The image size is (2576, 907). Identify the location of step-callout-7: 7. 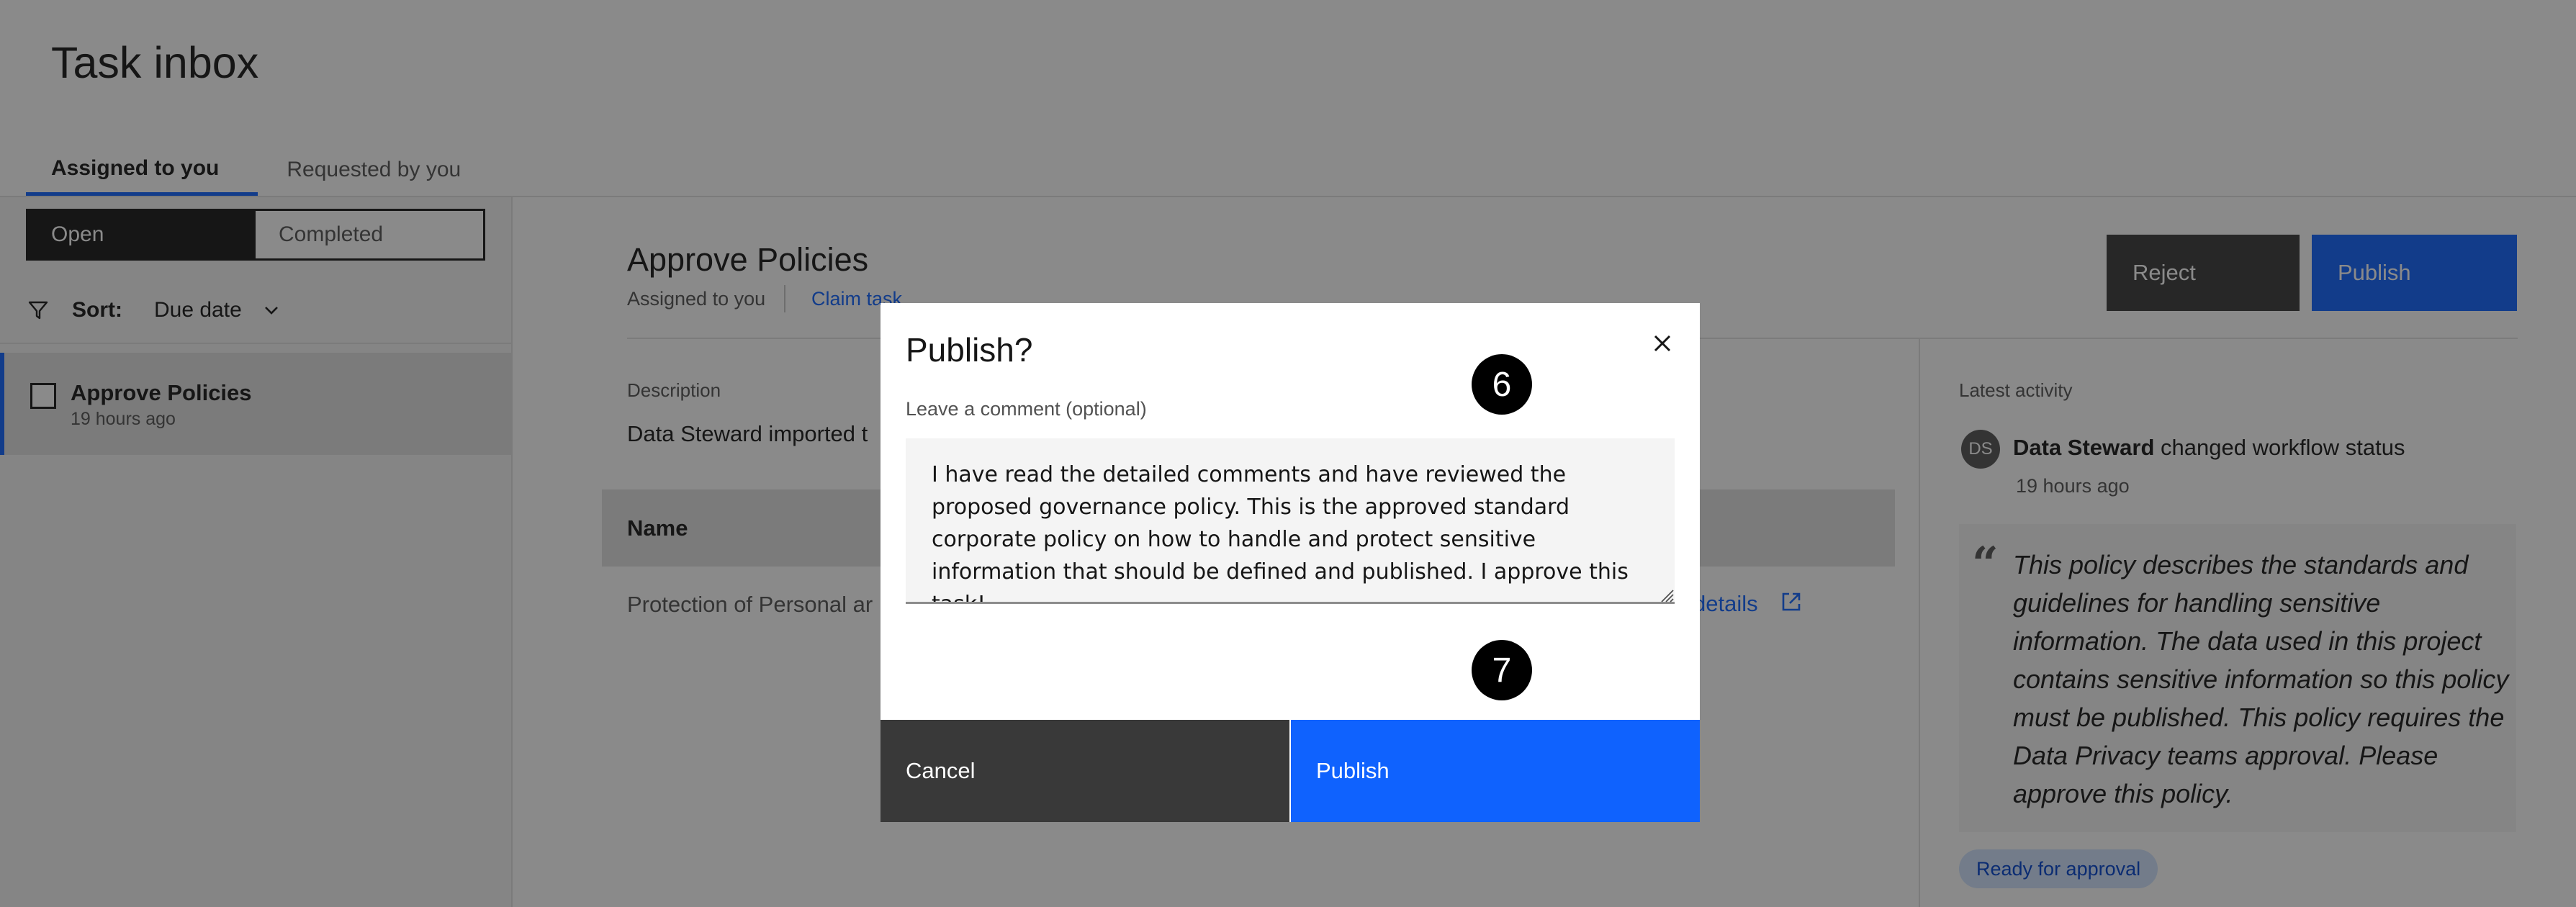
(1502, 670).